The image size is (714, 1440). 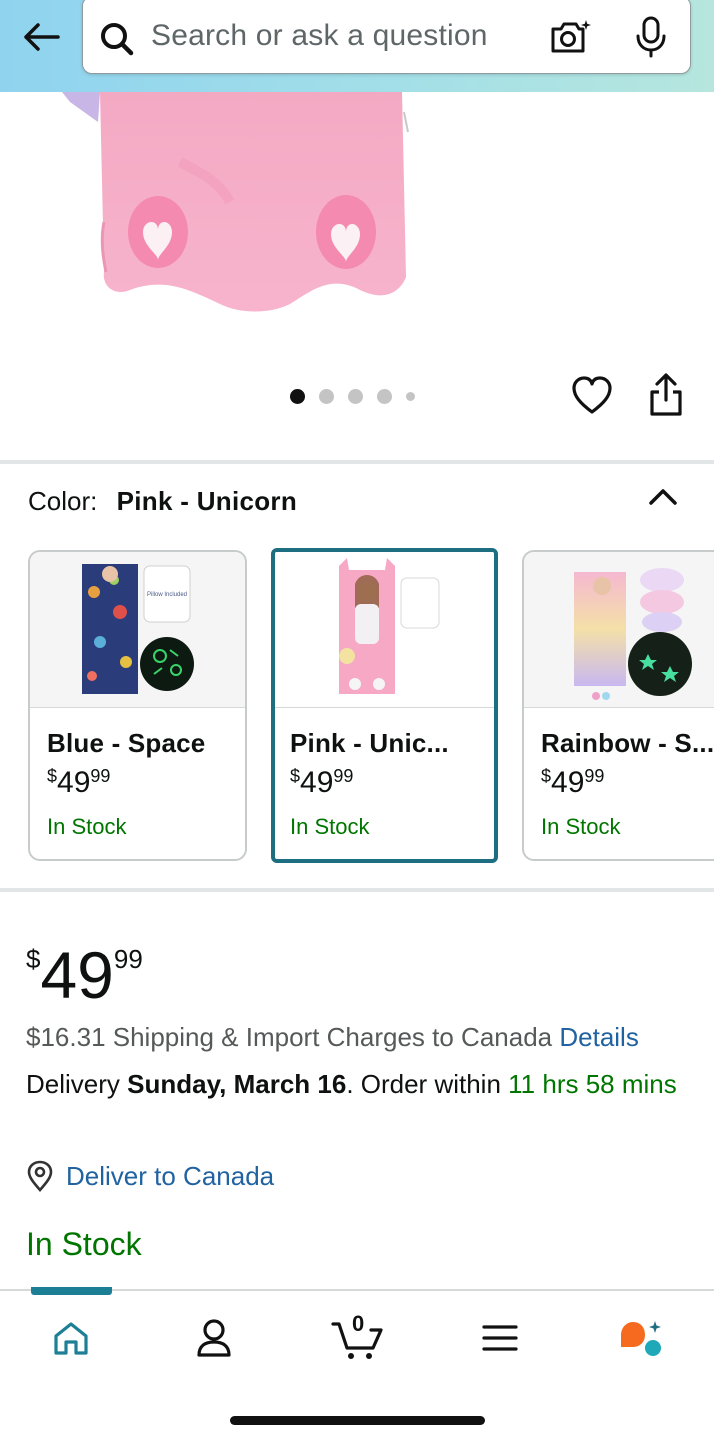 I want to click on nav-cart: 0, so click(x=358, y=1336).